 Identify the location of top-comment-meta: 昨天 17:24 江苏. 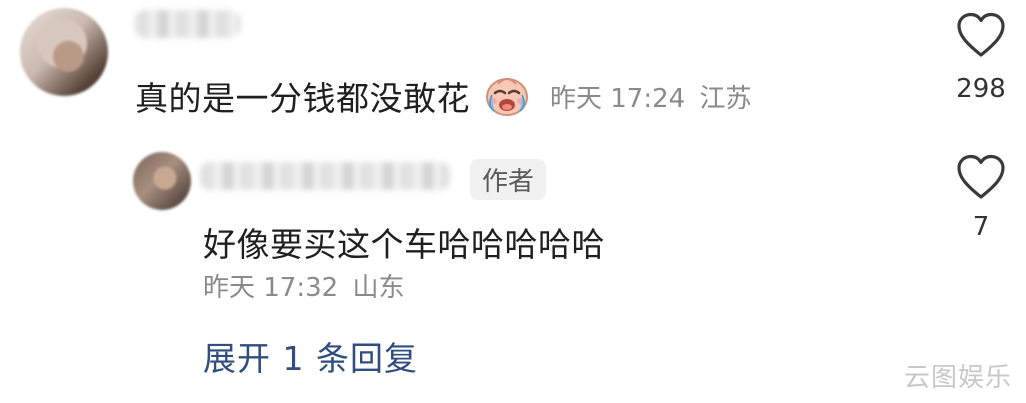
(650, 96).